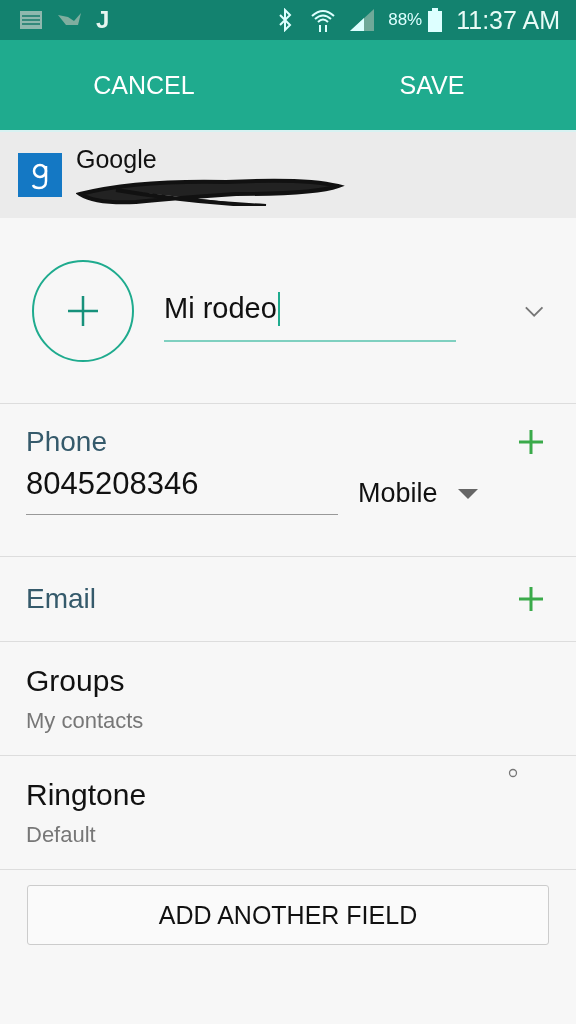 Image resolution: width=576 pixels, height=1024 pixels. What do you see at coordinates (61, 599) in the screenshot?
I see `section-label: Email` at bounding box center [61, 599].